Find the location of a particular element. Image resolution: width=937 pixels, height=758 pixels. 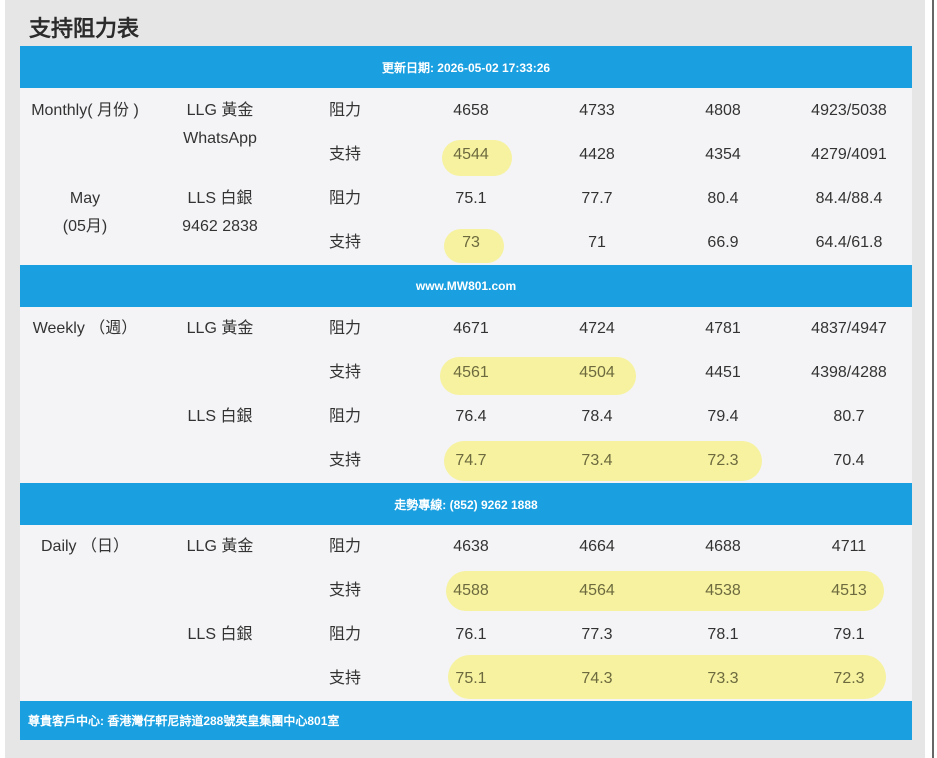

value-cell: 4733 is located at coordinates (597, 110).